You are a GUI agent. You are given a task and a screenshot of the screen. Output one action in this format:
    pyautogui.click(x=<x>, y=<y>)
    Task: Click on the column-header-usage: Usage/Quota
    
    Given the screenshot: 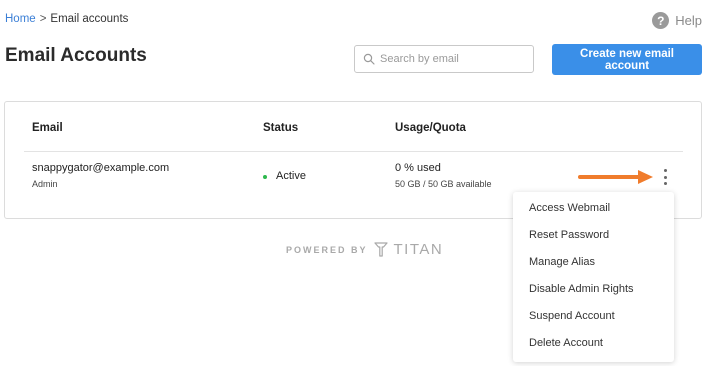 What is the action you would take?
    pyautogui.click(x=430, y=128)
    